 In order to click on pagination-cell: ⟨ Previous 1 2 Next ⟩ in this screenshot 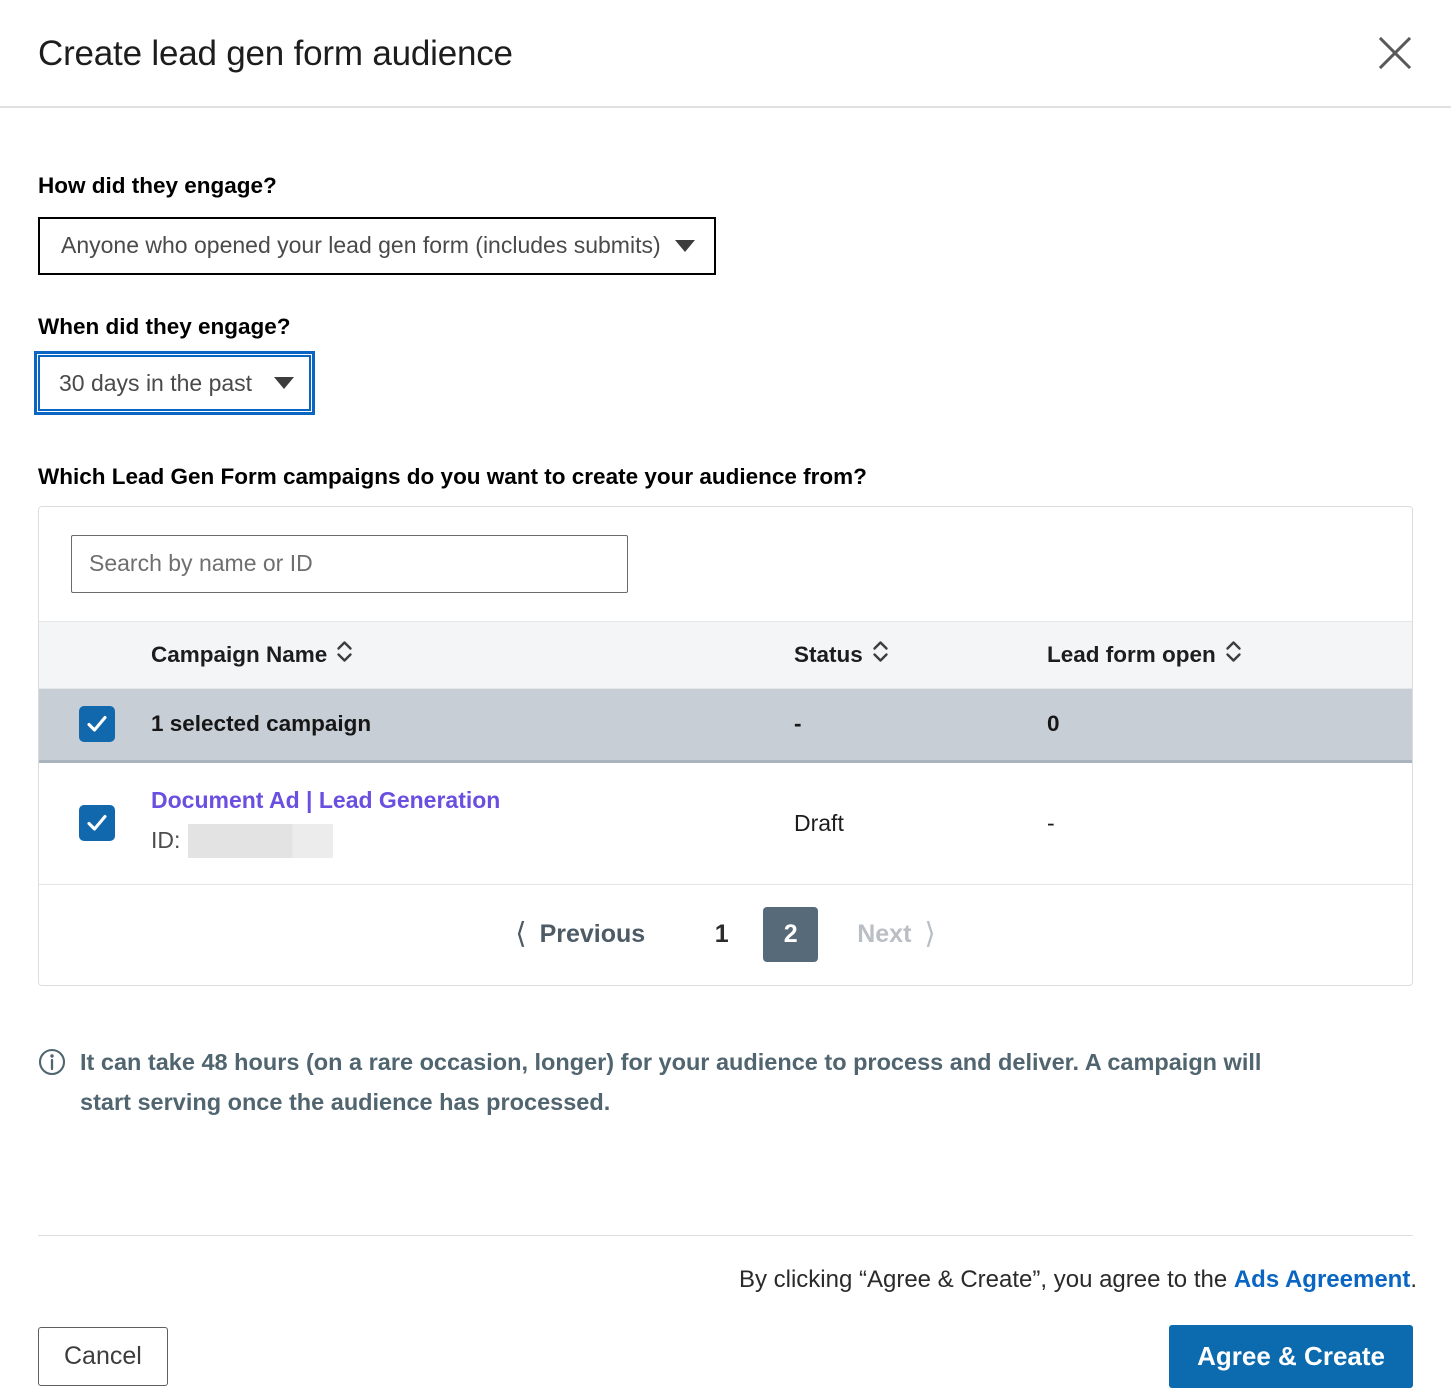, I will do `click(725, 934)`.